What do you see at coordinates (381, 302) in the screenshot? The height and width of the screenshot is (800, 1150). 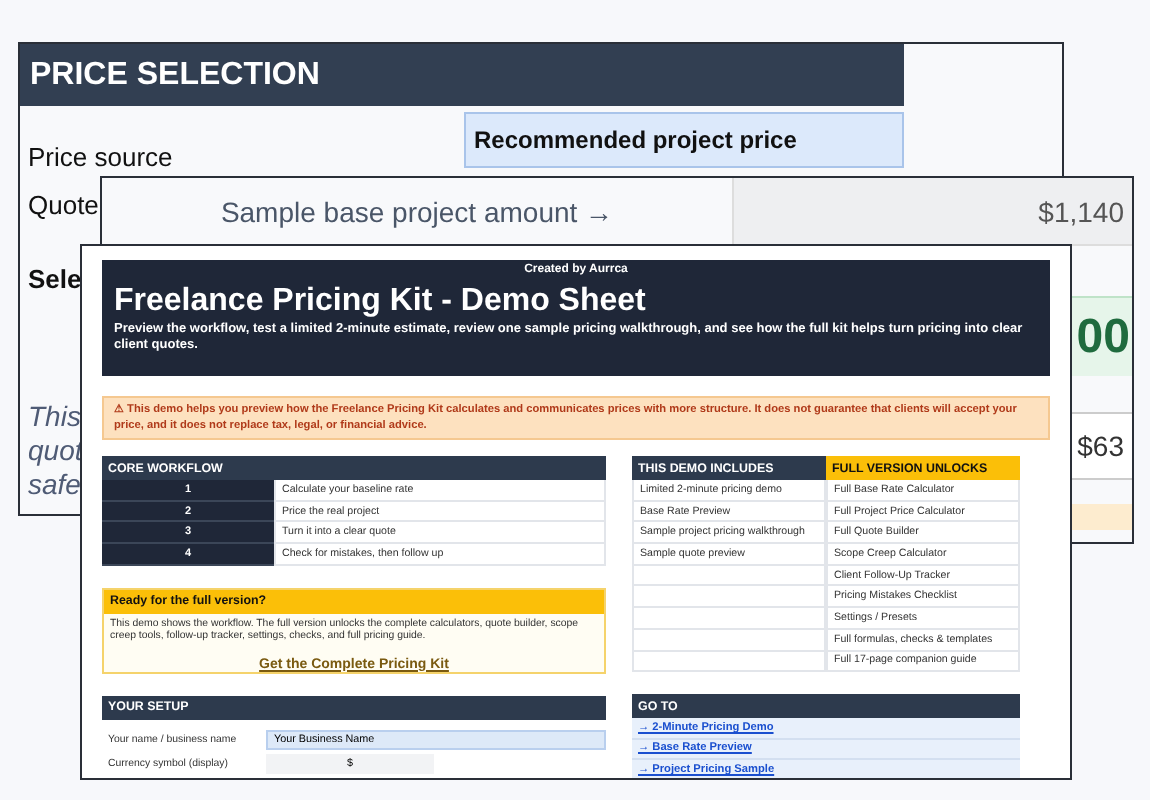 I see `sheet-title: Freelance Pricing Kit - Demo Sheet` at bounding box center [381, 302].